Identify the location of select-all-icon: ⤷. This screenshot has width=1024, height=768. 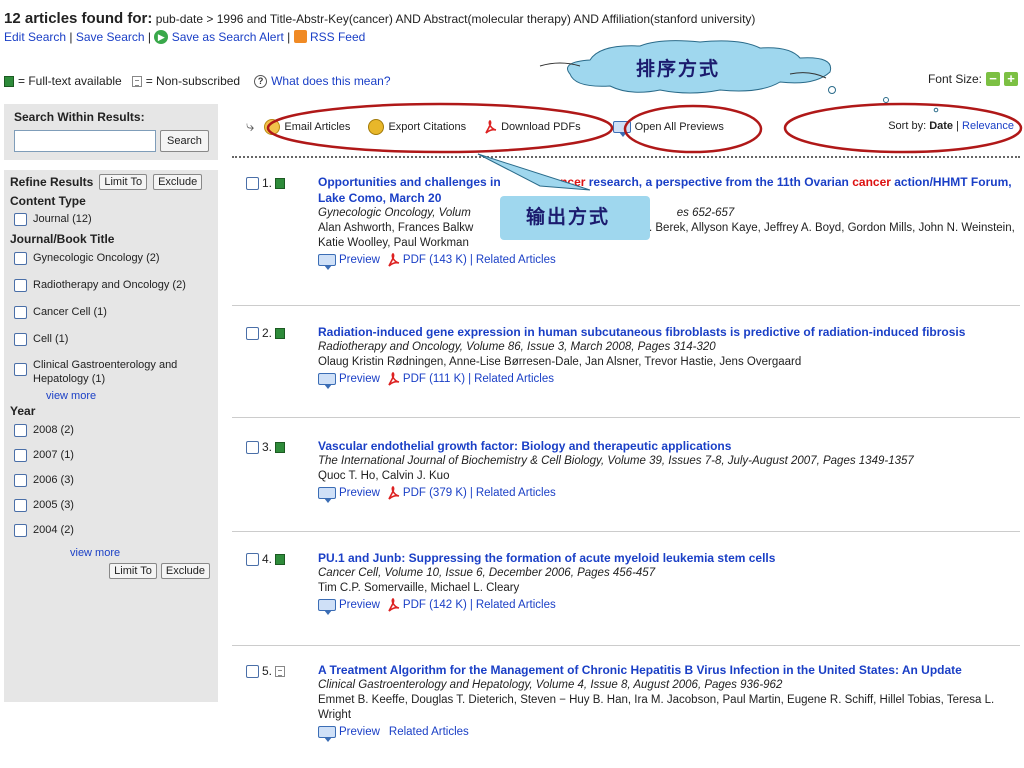
(250, 126).